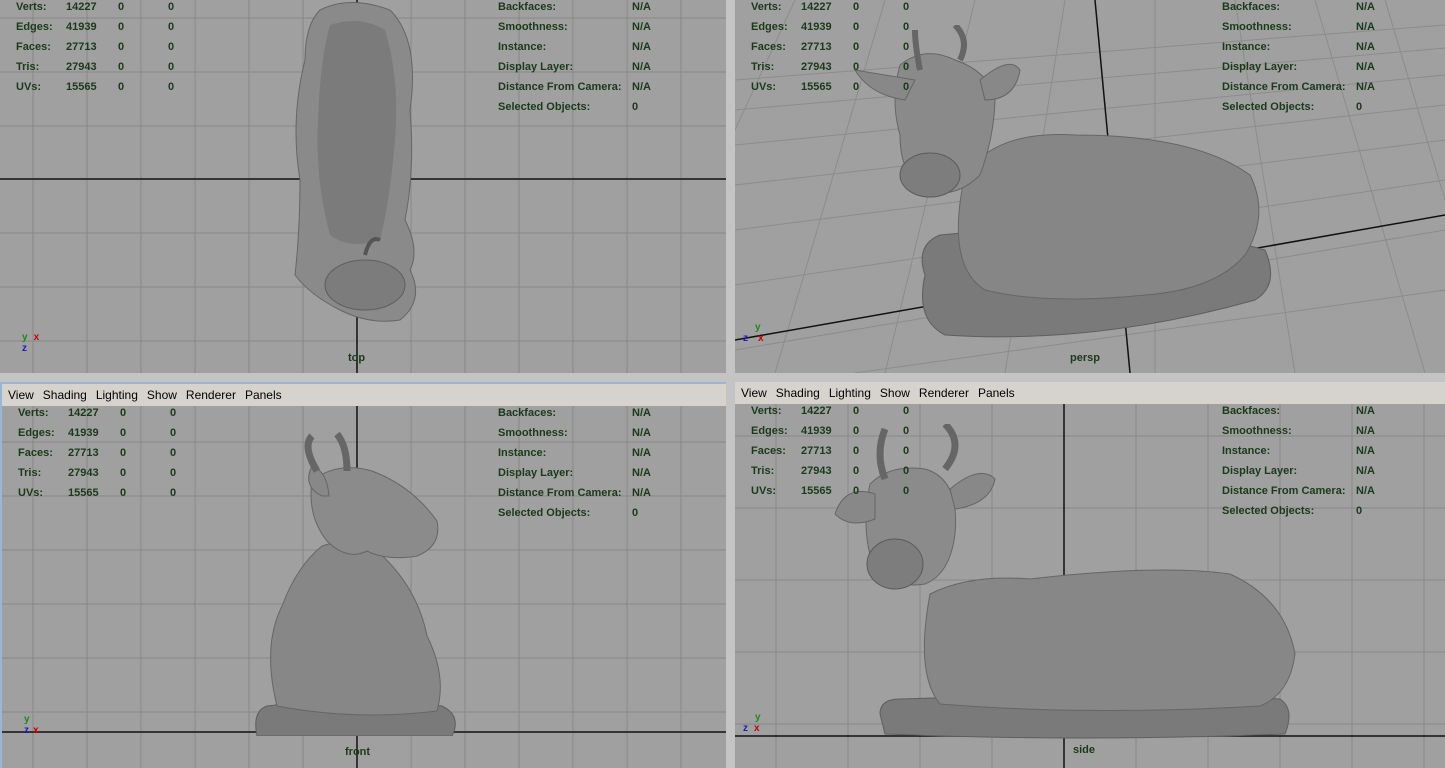 This screenshot has height=768, width=1445. I want to click on camera-label-top: top, so click(357, 358).